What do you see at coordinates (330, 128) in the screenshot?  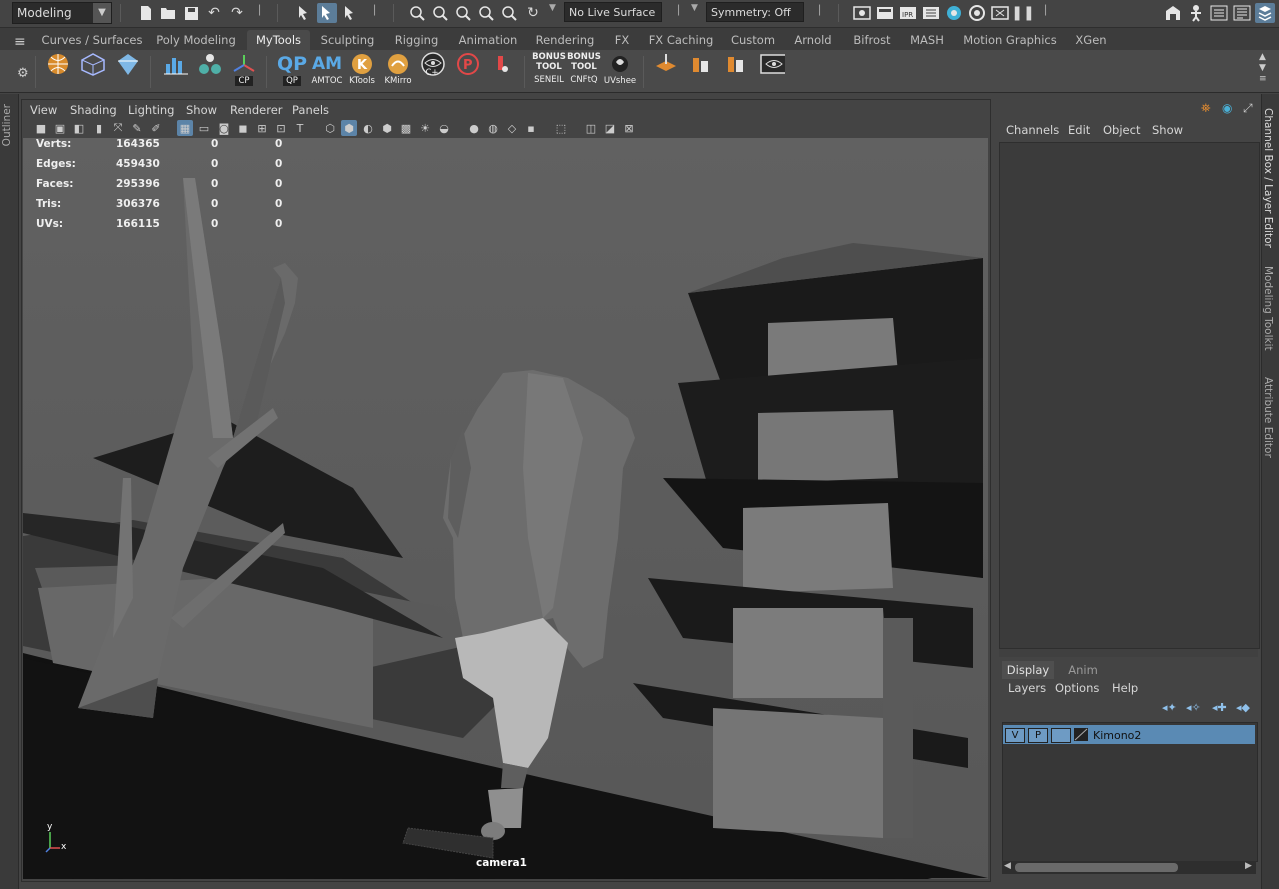 I see `wireframe-shading-icon: ⬡` at bounding box center [330, 128].